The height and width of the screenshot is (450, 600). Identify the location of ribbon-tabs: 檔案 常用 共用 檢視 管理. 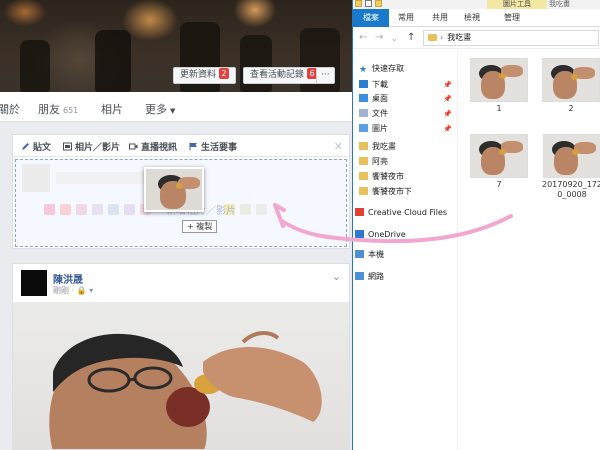
(476, 18).